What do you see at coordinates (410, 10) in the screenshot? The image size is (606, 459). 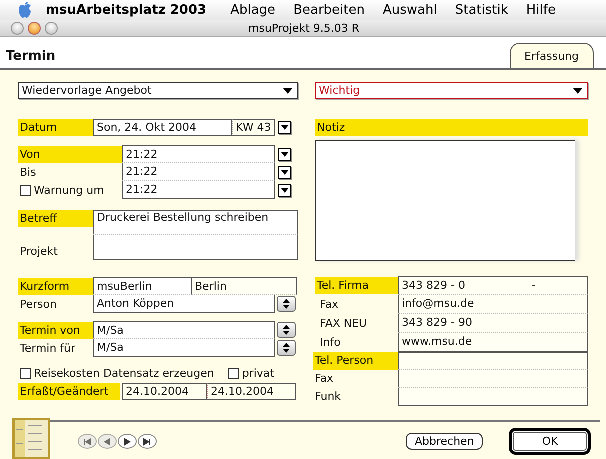 I see `menu-item: Auswahl` at bounding box center [410, 10].